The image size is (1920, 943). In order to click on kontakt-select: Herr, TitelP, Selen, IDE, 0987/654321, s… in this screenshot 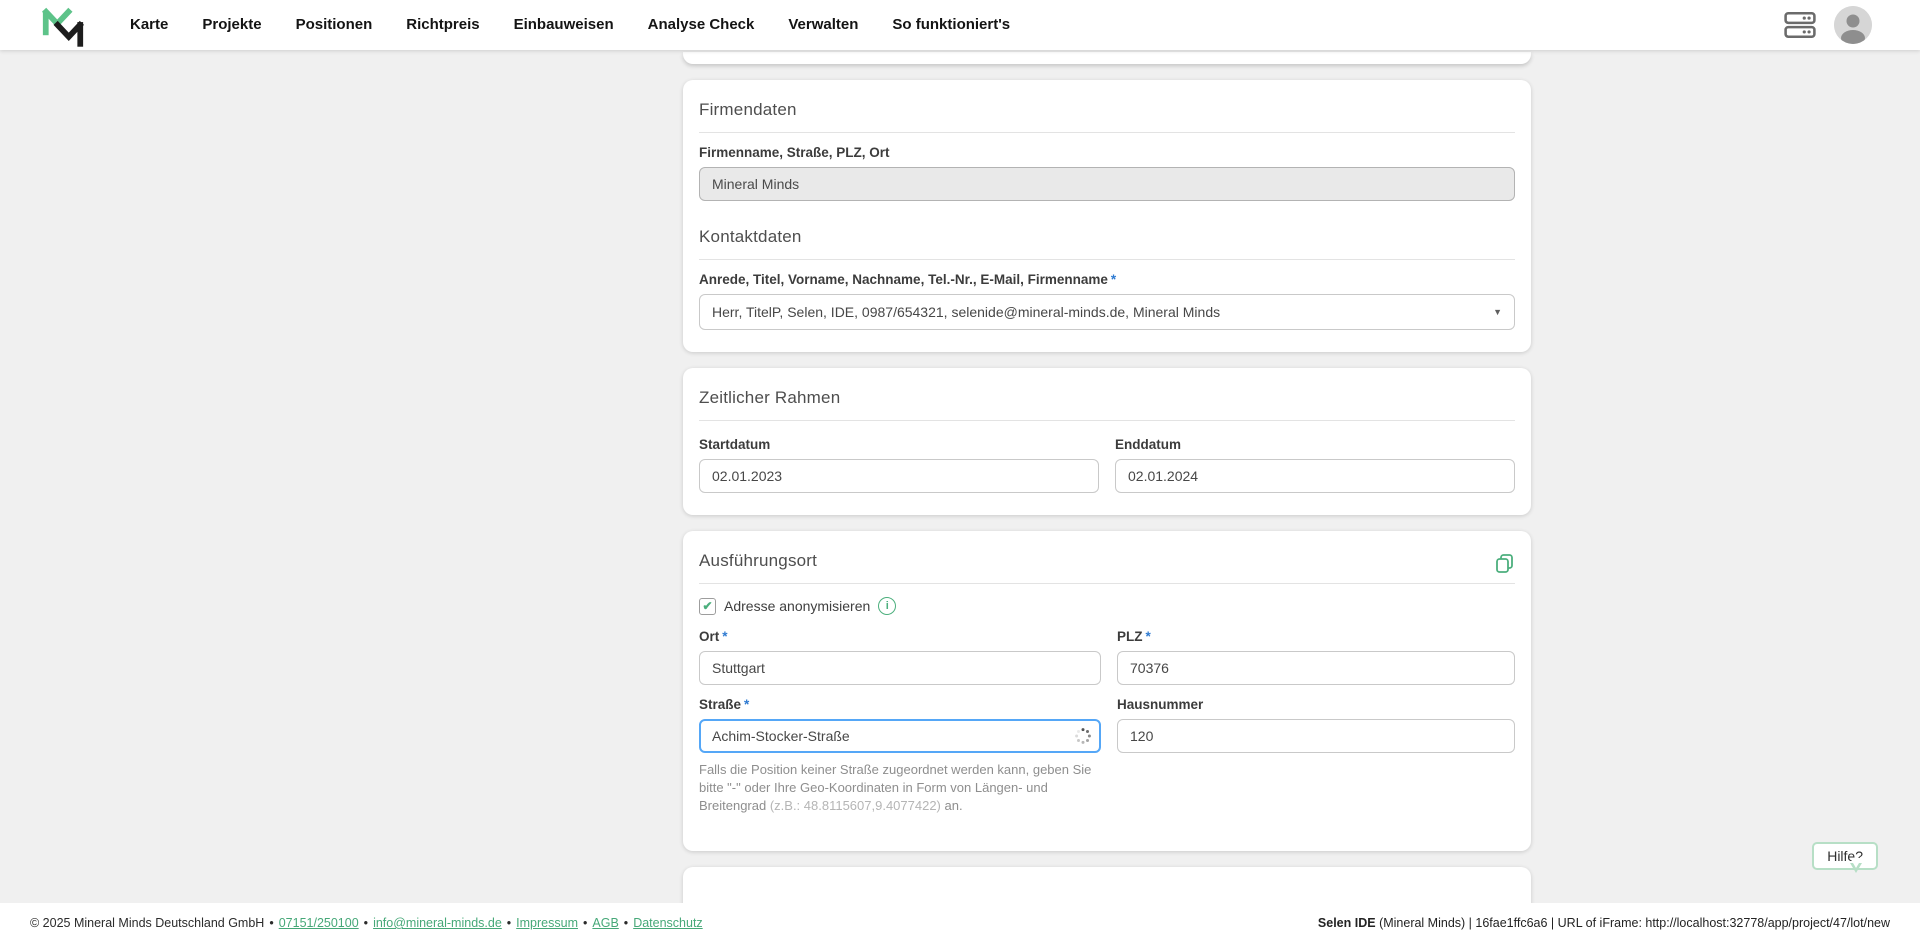, I will do `click(1107, 312)`.